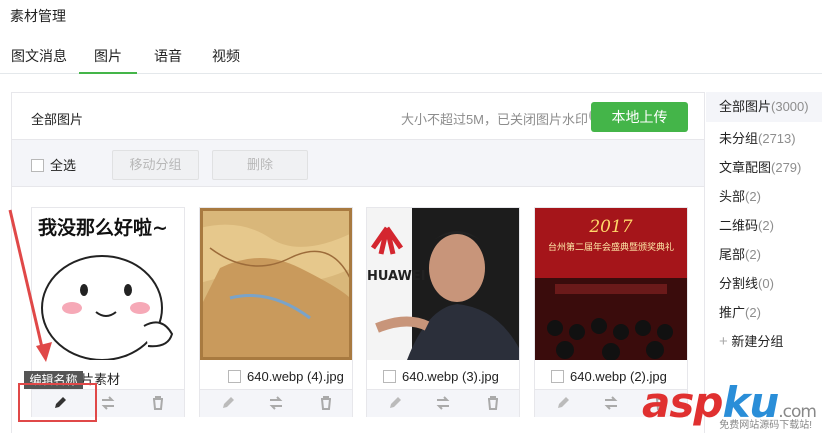 This screenshot has height=433, width=822. I want to click on card-name-text: 640.webp (3).jpg, so click(450, 376).